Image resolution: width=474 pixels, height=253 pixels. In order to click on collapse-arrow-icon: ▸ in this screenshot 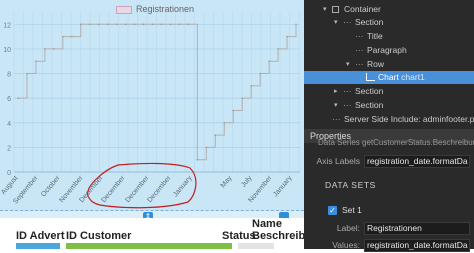, I will do `click(336, 91)`.